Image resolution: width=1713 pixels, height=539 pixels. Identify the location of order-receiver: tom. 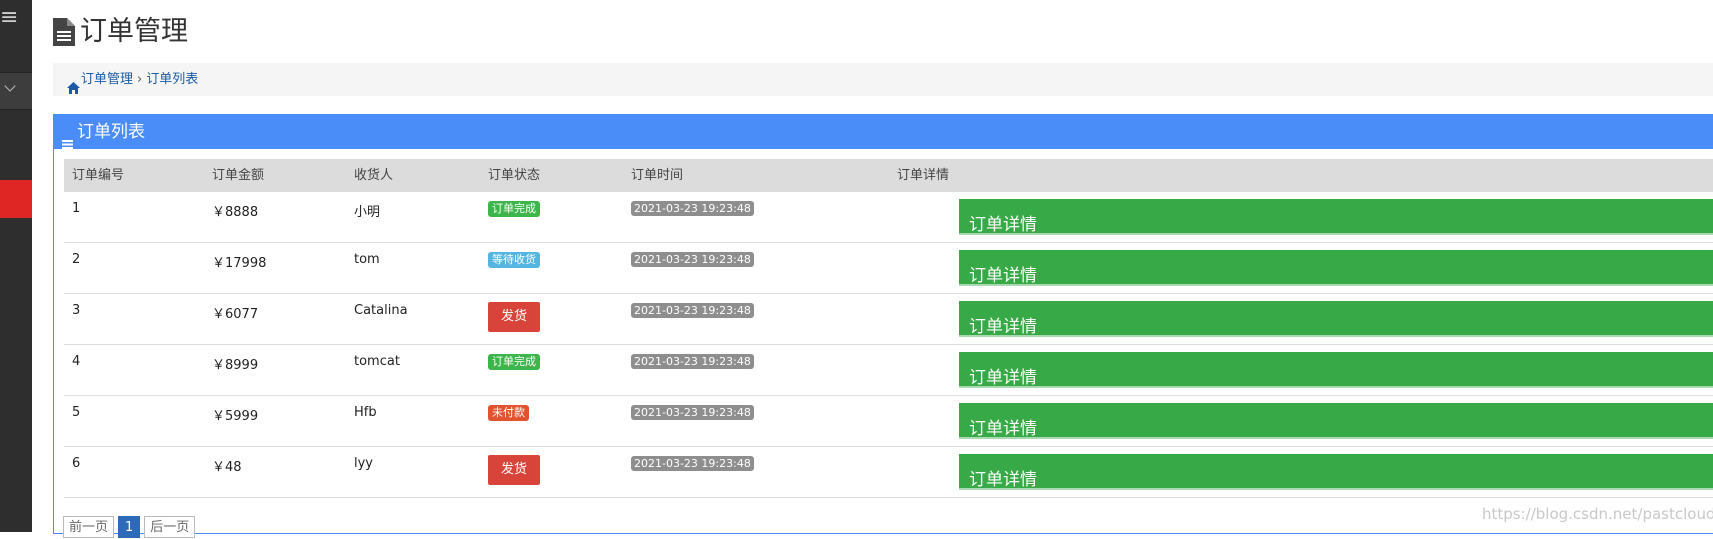
(367, 259).